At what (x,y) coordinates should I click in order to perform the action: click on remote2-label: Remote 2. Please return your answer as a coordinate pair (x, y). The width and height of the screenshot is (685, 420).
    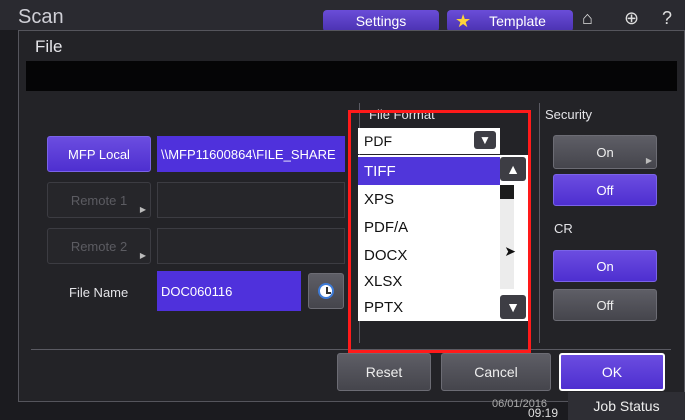
    Looking at the image, I should click on (99, 246).